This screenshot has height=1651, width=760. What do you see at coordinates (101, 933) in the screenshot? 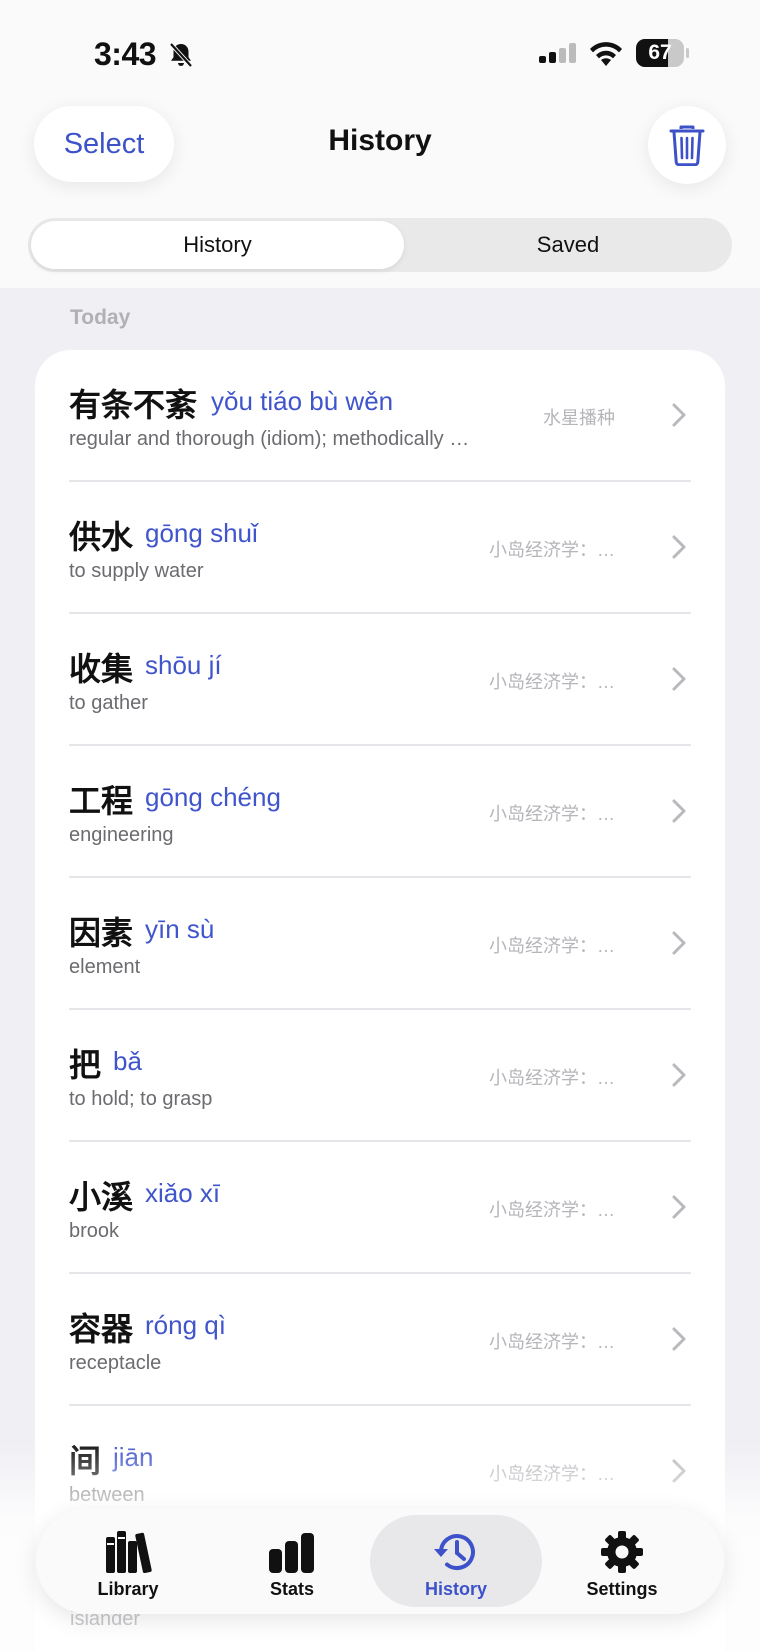
I see `row-hanzi: 因素` at bounding box center [101, 933].